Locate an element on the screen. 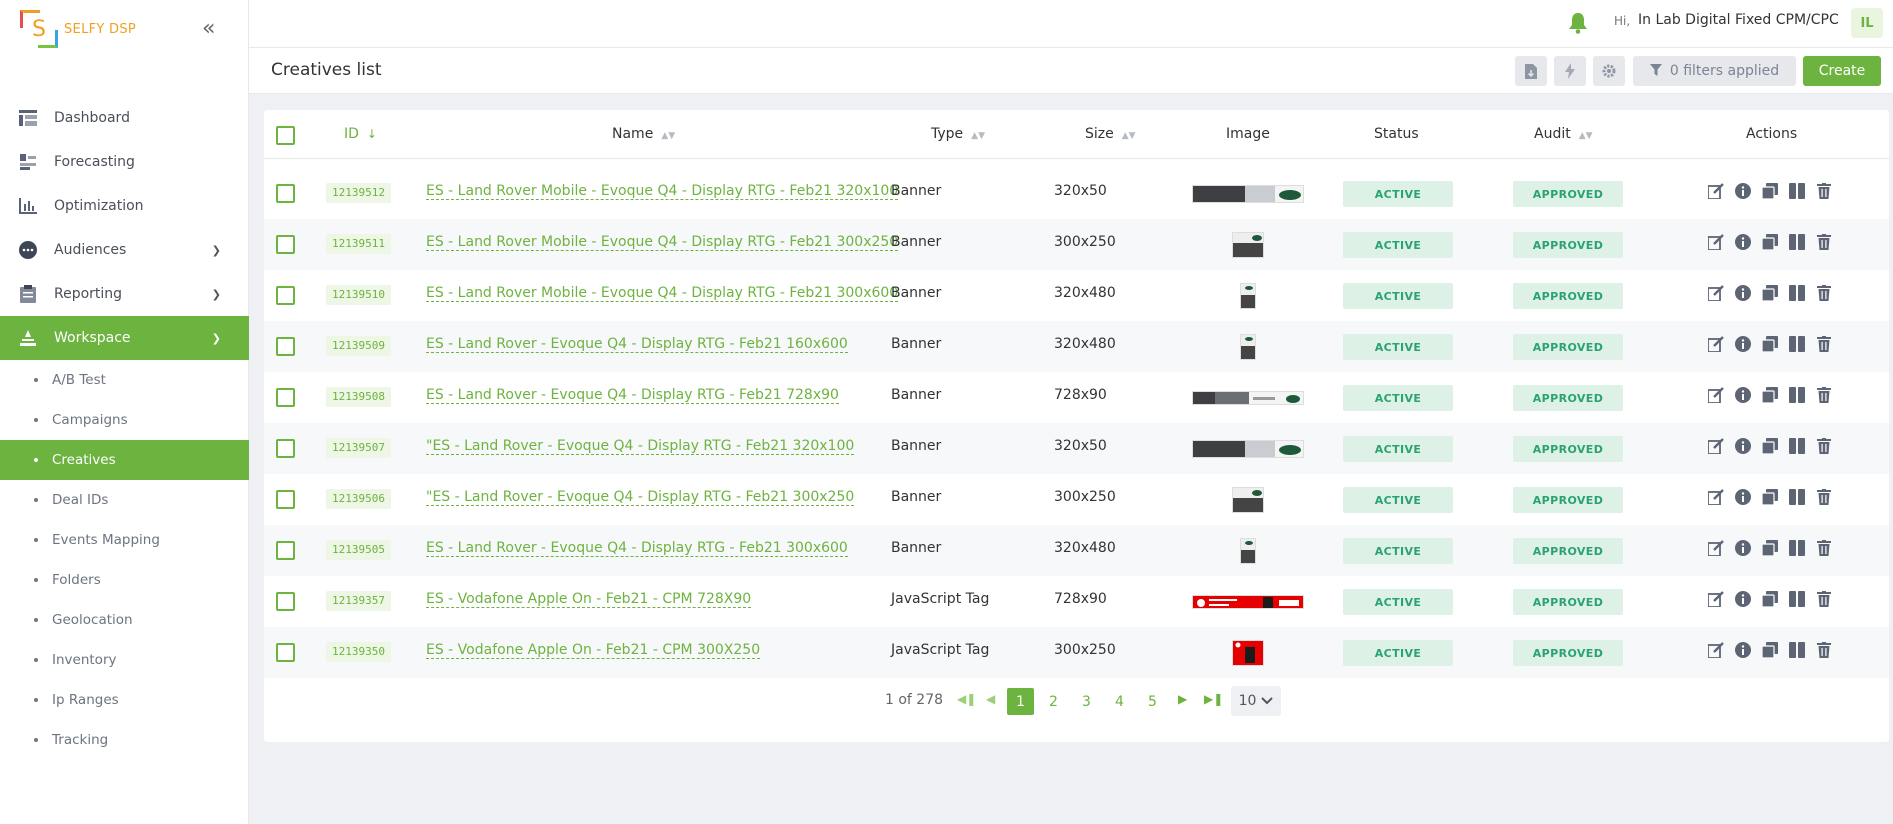 The image size is (1893, 824). user-name: In Lab Digital Fixed CPM/CPC is located at coordinates (1738, 20).